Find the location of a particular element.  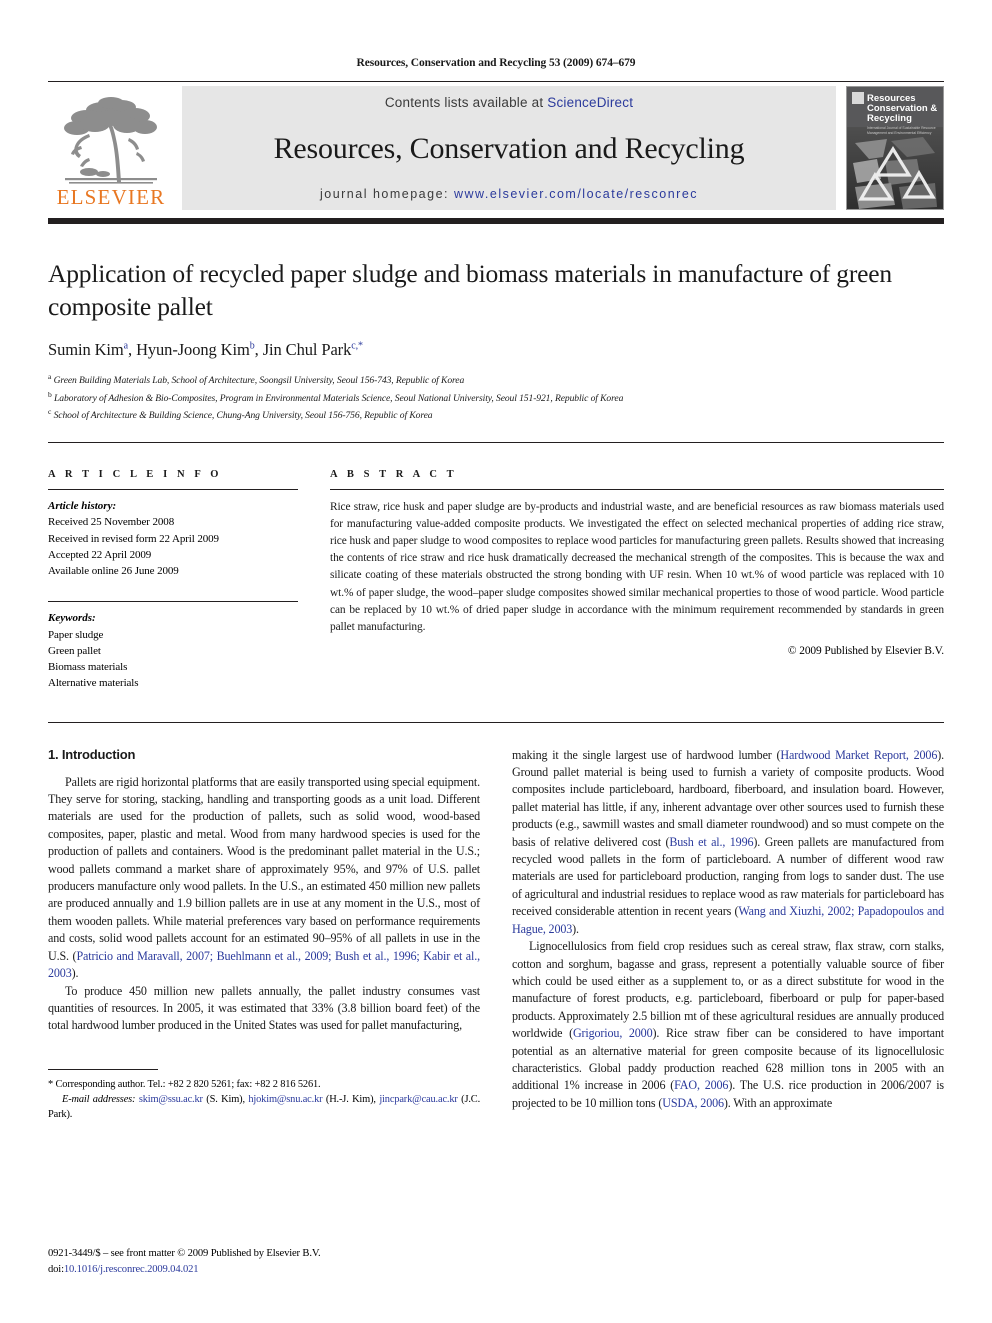

author-3: Jin Chul Park is located at coordinates (307, 350).